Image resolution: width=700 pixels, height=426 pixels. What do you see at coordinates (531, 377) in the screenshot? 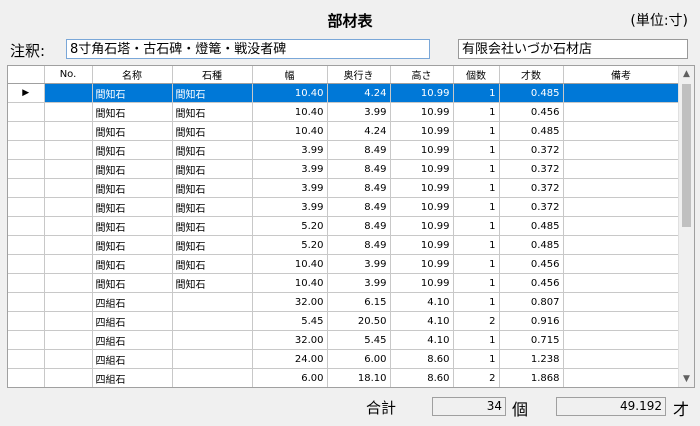
I see `row-sai-cell: 1.868` at bounding box center [531, 377].